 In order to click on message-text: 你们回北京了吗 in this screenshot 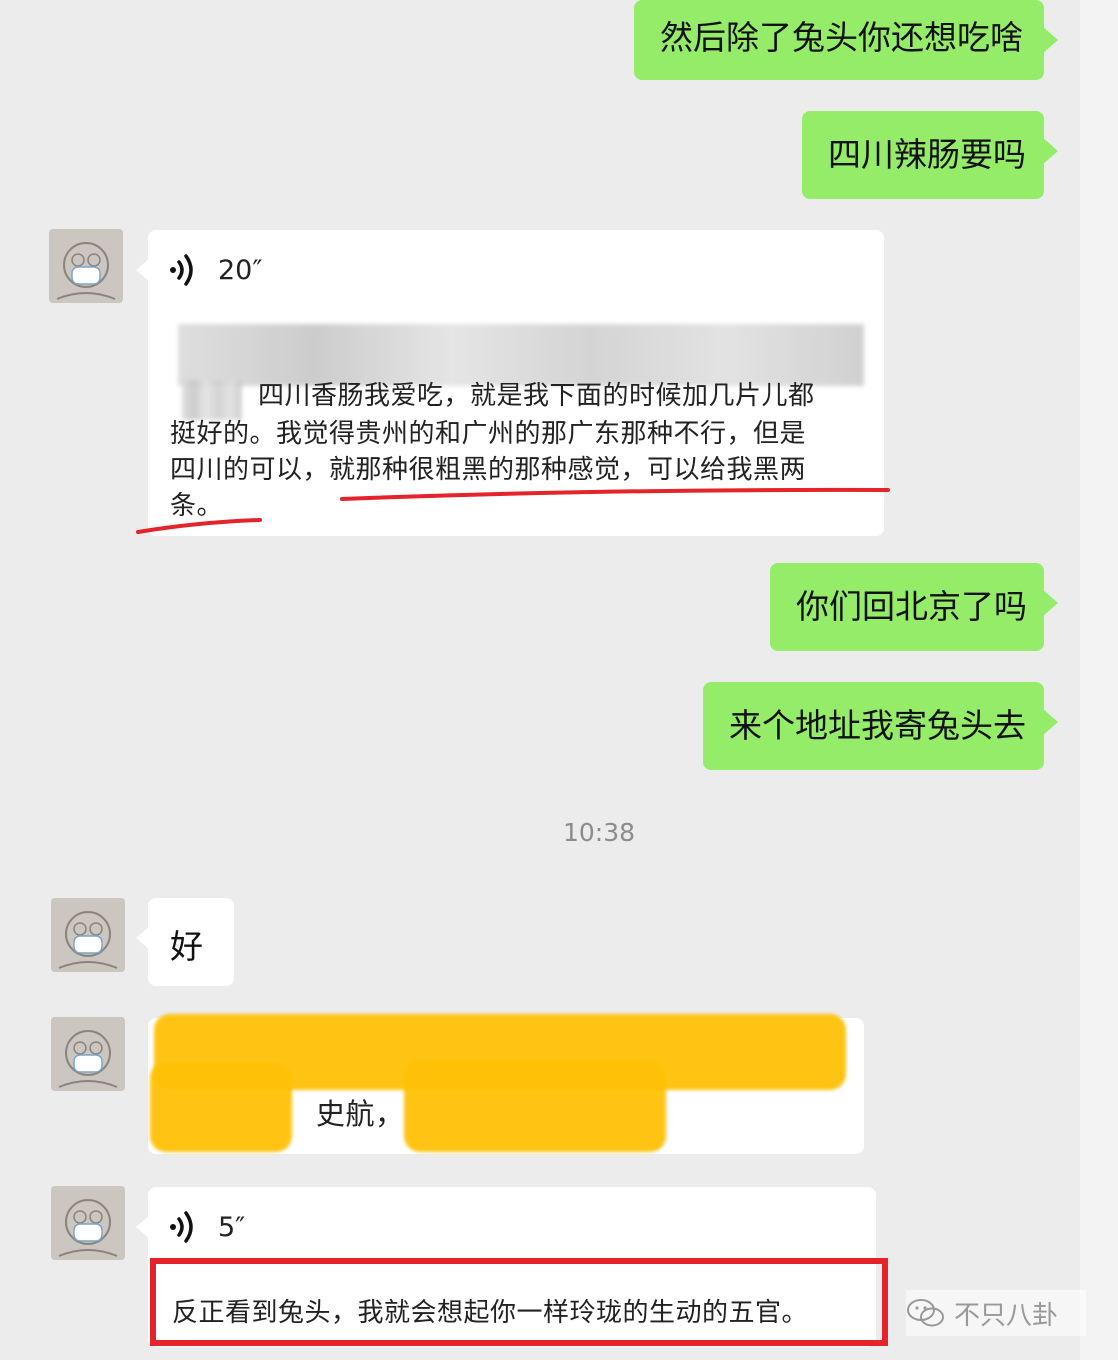, I will do `click(911, 606)`.